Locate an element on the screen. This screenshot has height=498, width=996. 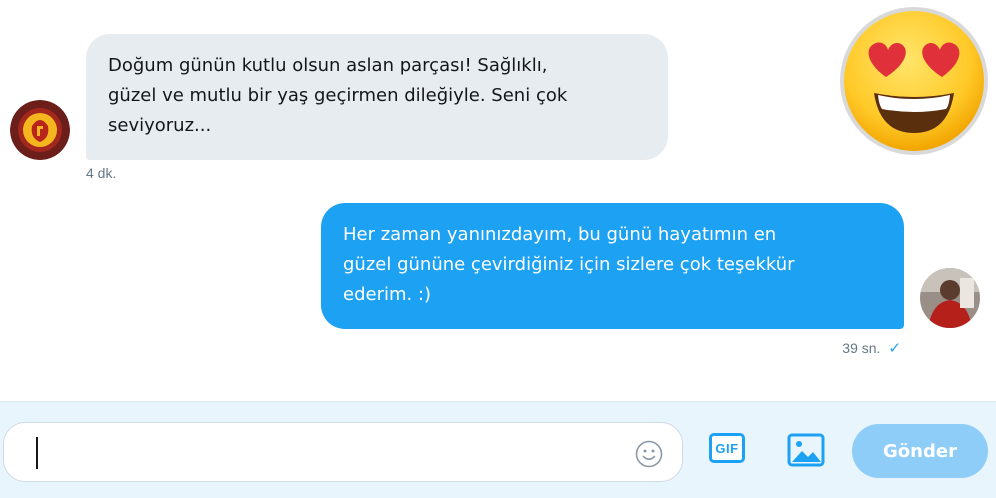
user-photo-icon is located at coordinates (950, 298).